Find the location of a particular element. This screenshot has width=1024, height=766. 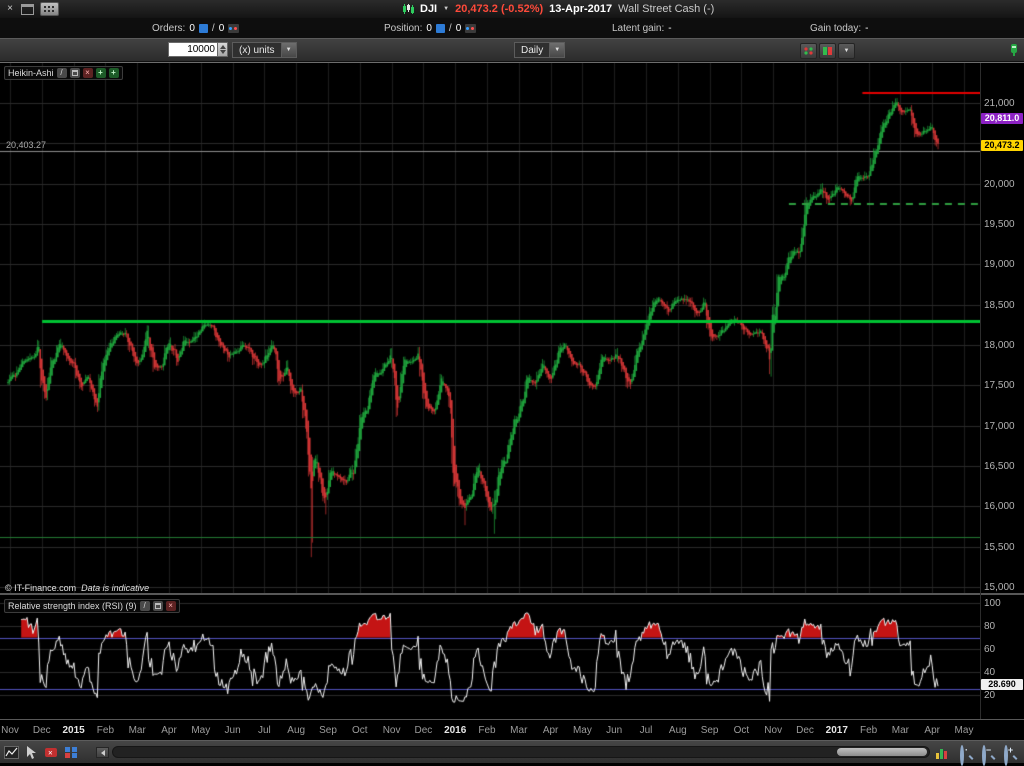

price-axis-label: 19,500 is located at coordinates (999, 224).